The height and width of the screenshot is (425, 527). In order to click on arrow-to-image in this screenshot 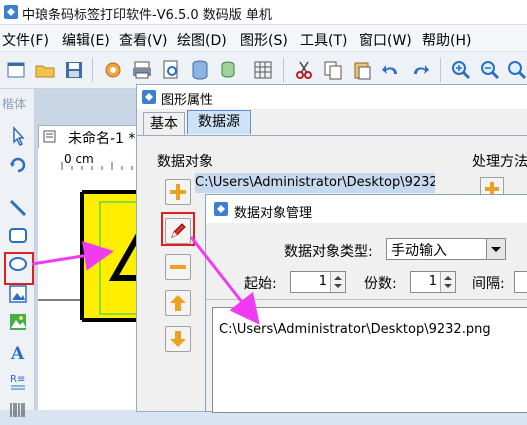, I will do `click(72, 255)`.